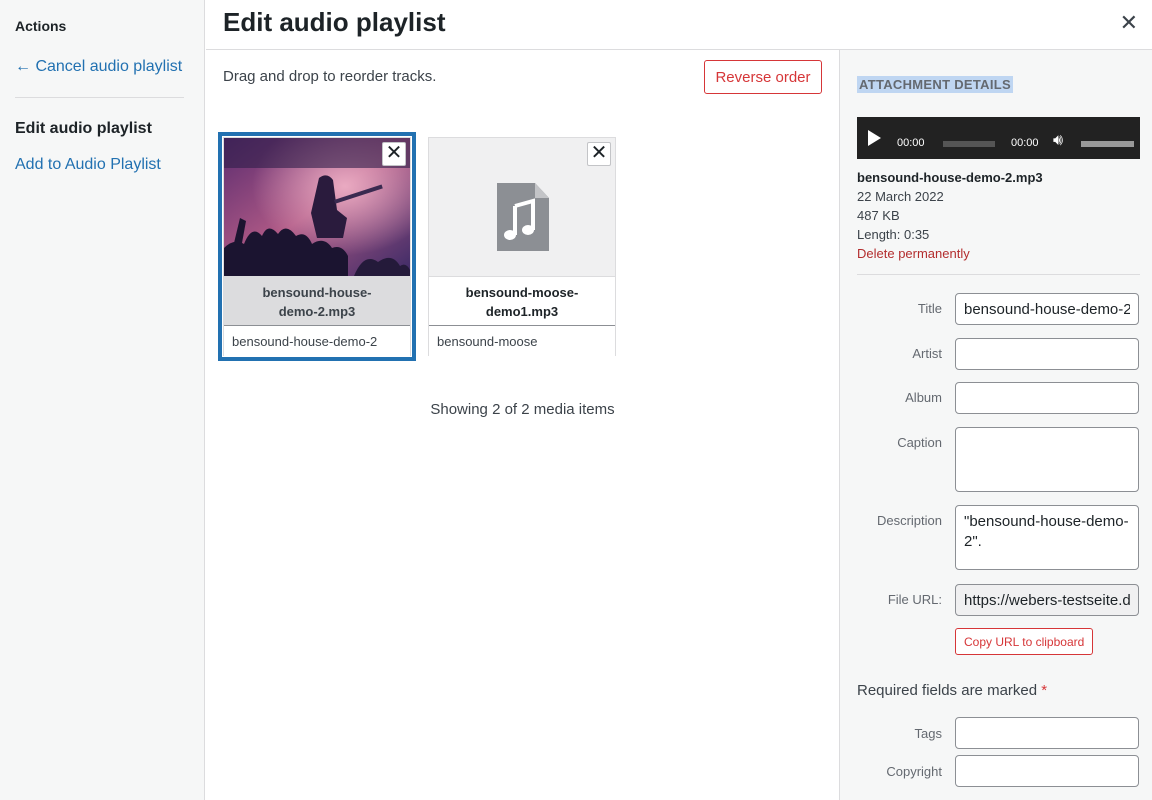 The image size is (1152, 800). What do you see at coordinates (522, 300) in the screenshot?
I see `attachment-filename: bensound-moose-demo1.mp3` at bounding box center [522, 300].